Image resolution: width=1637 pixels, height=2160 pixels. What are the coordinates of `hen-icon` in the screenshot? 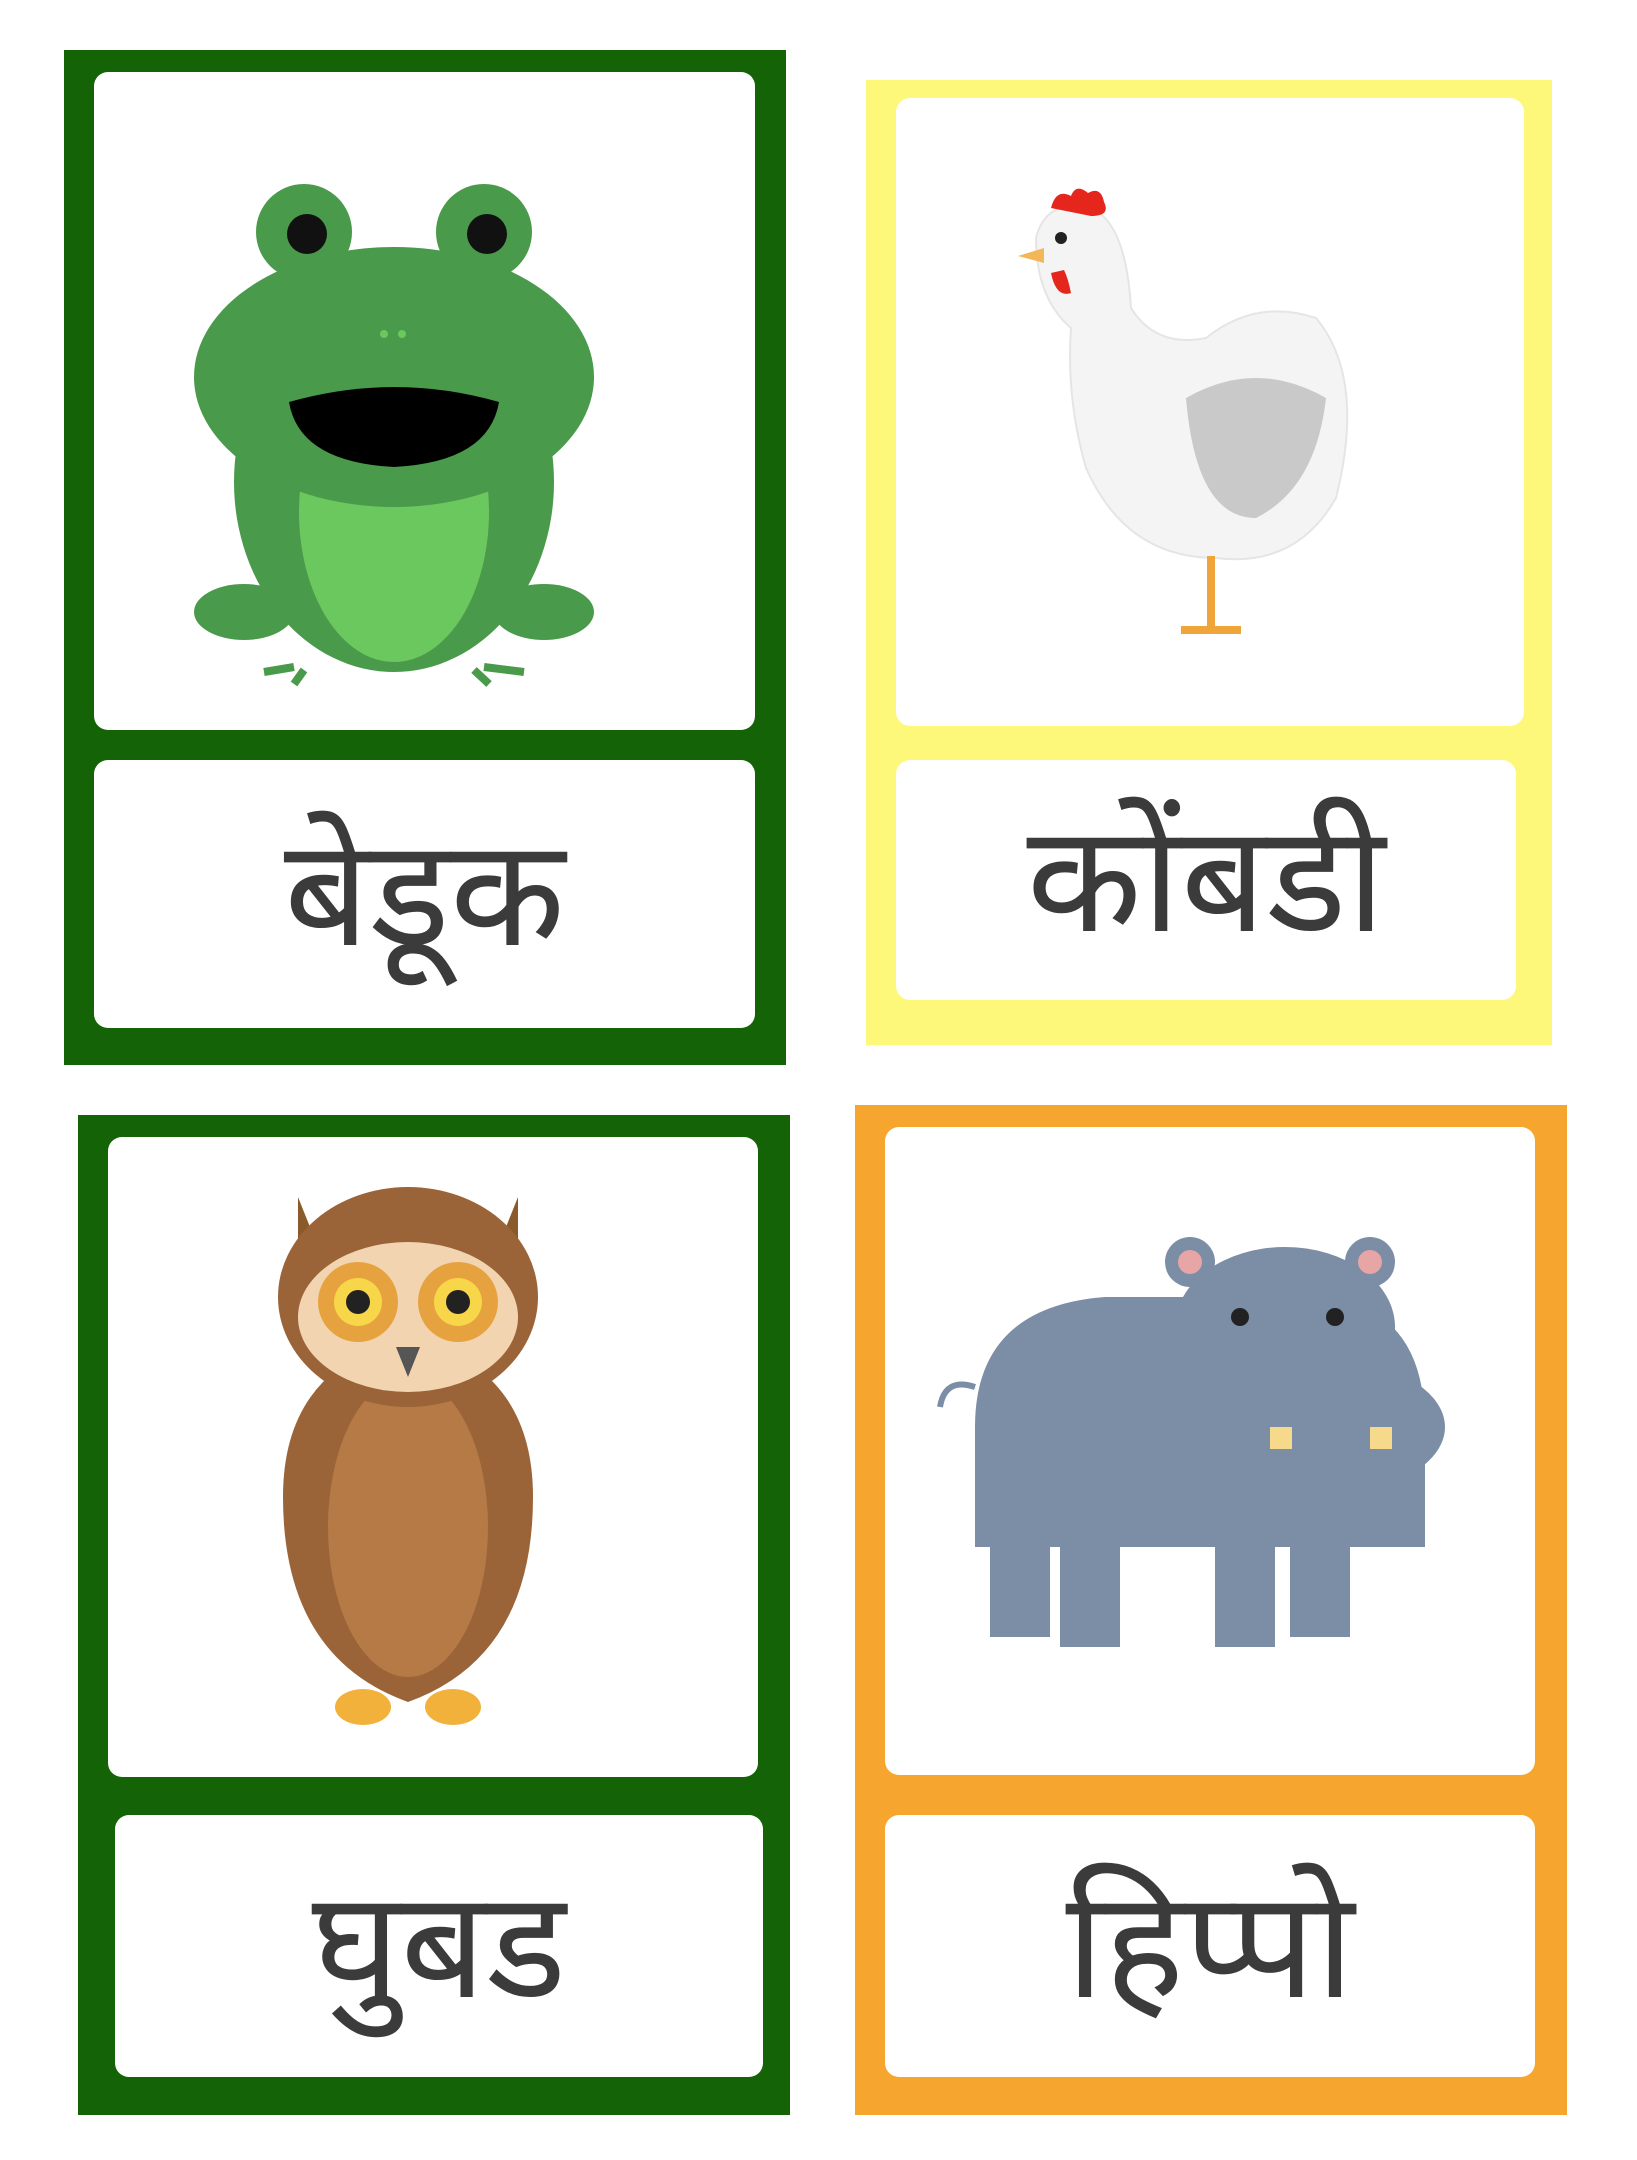 It's located at (1183, 411).